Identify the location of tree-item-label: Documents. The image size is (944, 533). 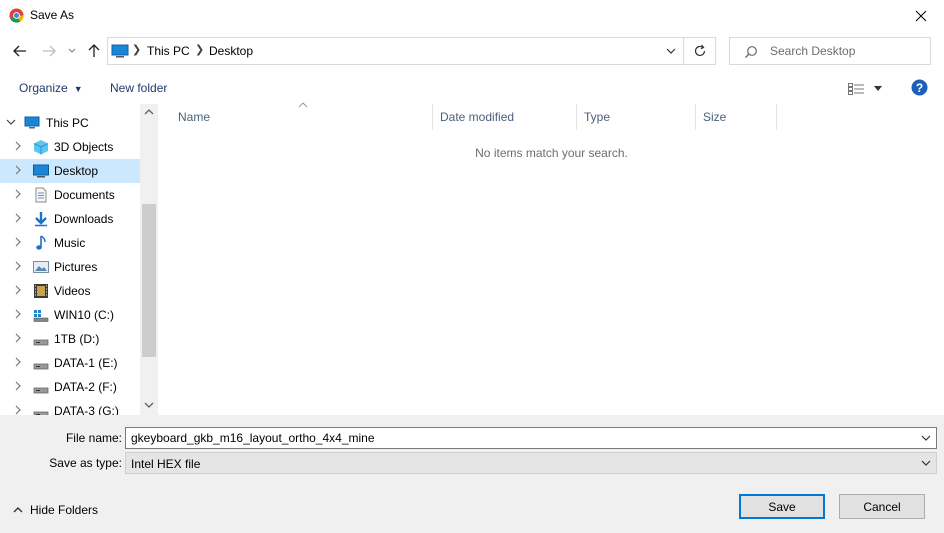
(84, 195).